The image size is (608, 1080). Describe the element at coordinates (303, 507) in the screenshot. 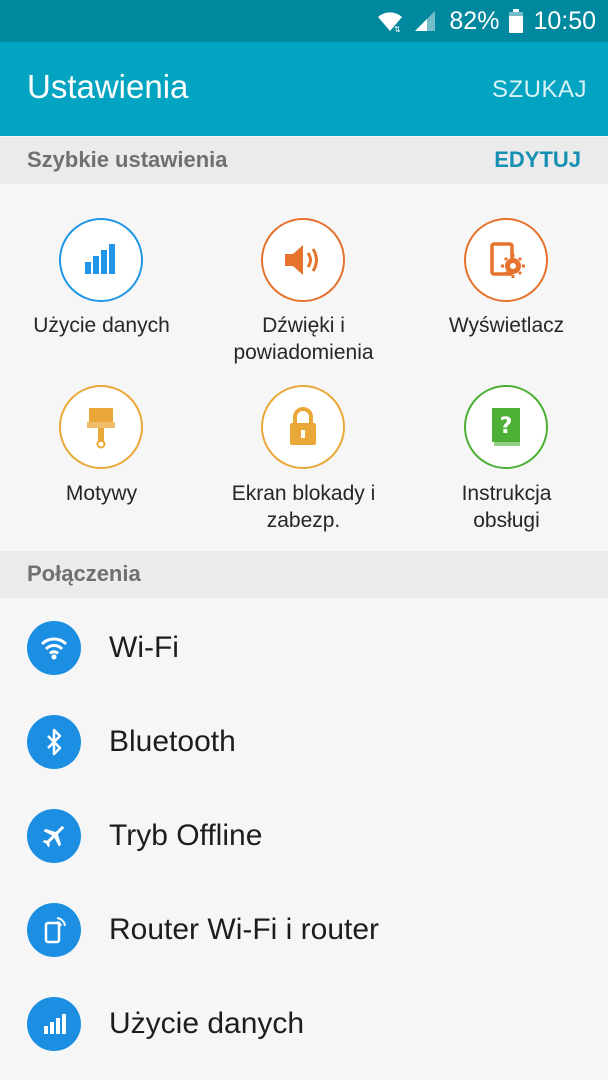

I see `quick-setting-label: Ekran blokady i zabezp.` at that location.